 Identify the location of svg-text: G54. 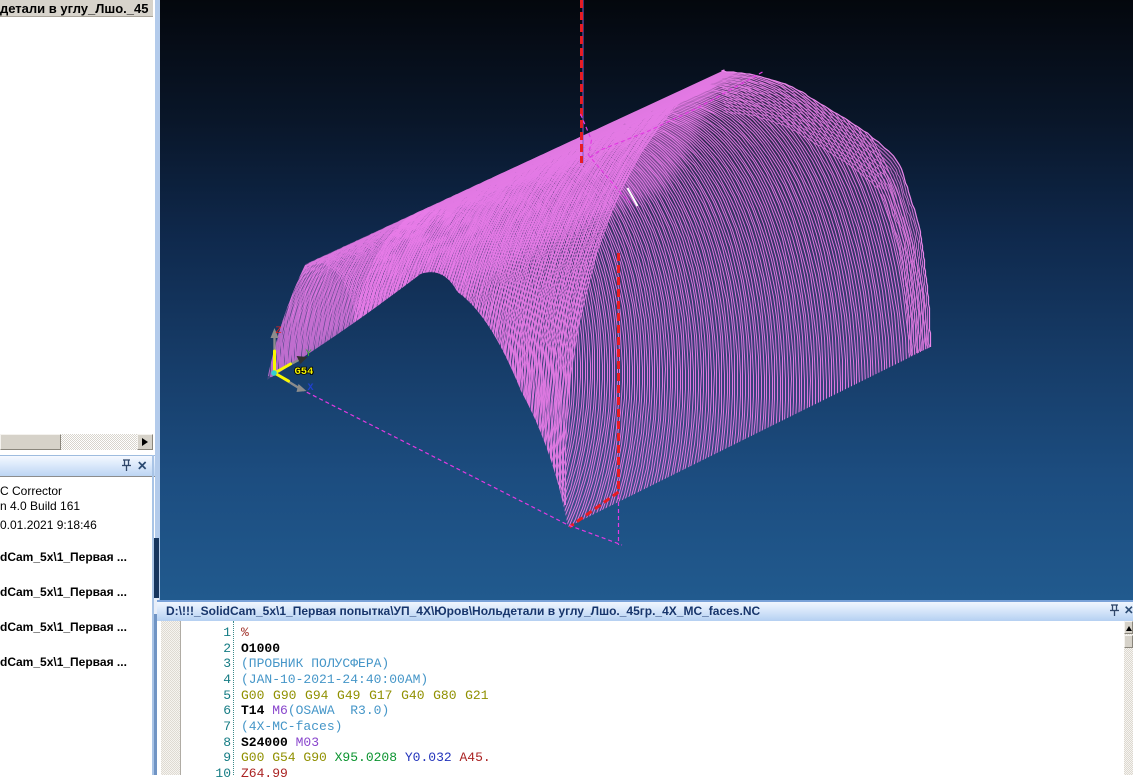
(303, 372).